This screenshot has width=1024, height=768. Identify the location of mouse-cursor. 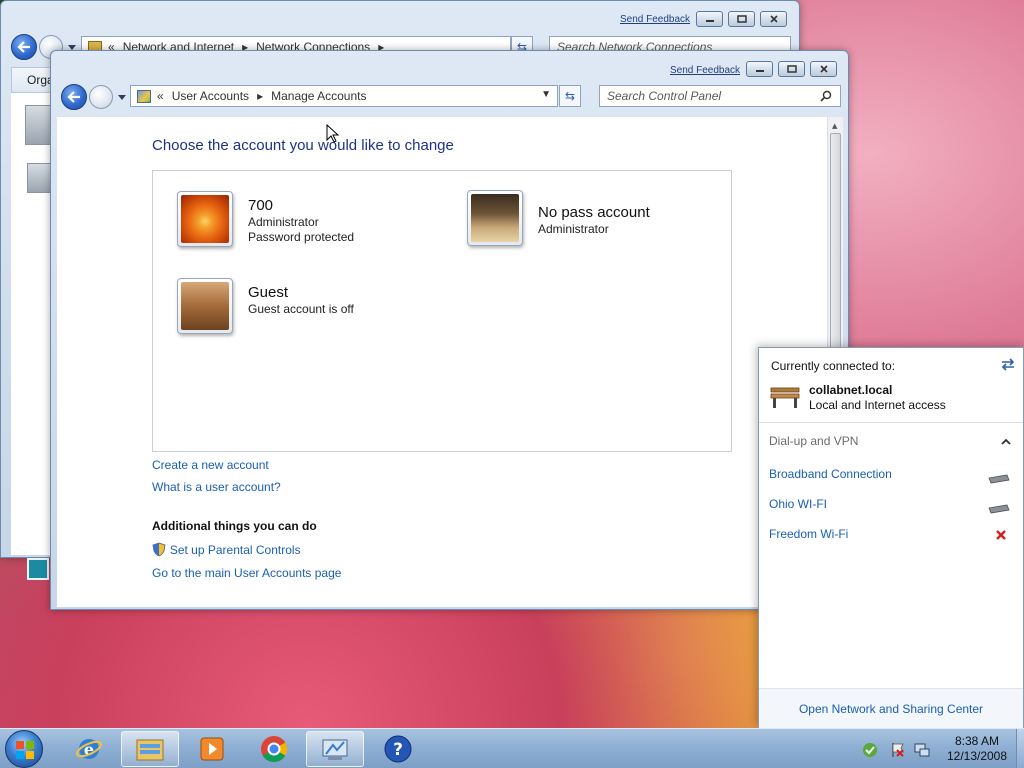
(333, 133).